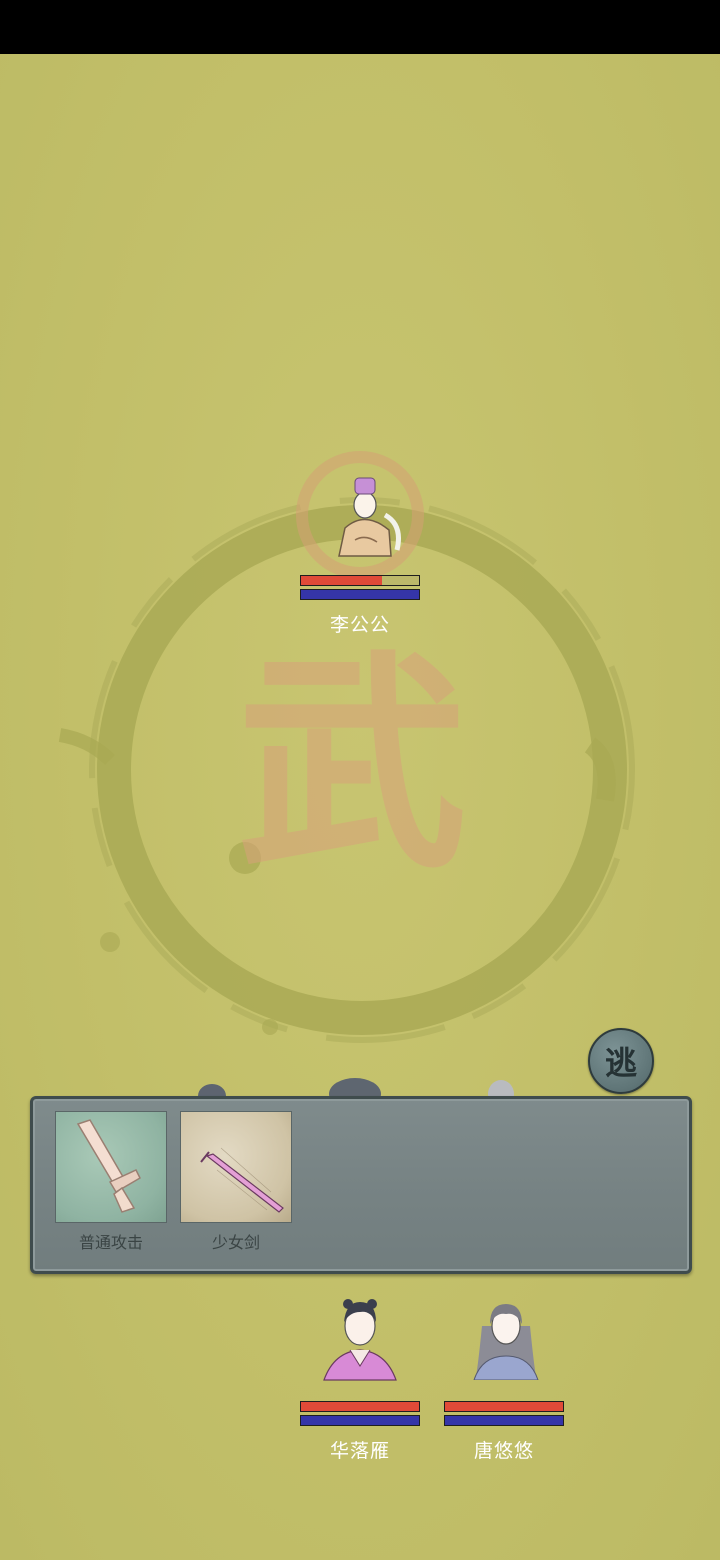  I want to click on skill-label: 普通攻击, so click(110, 1242).